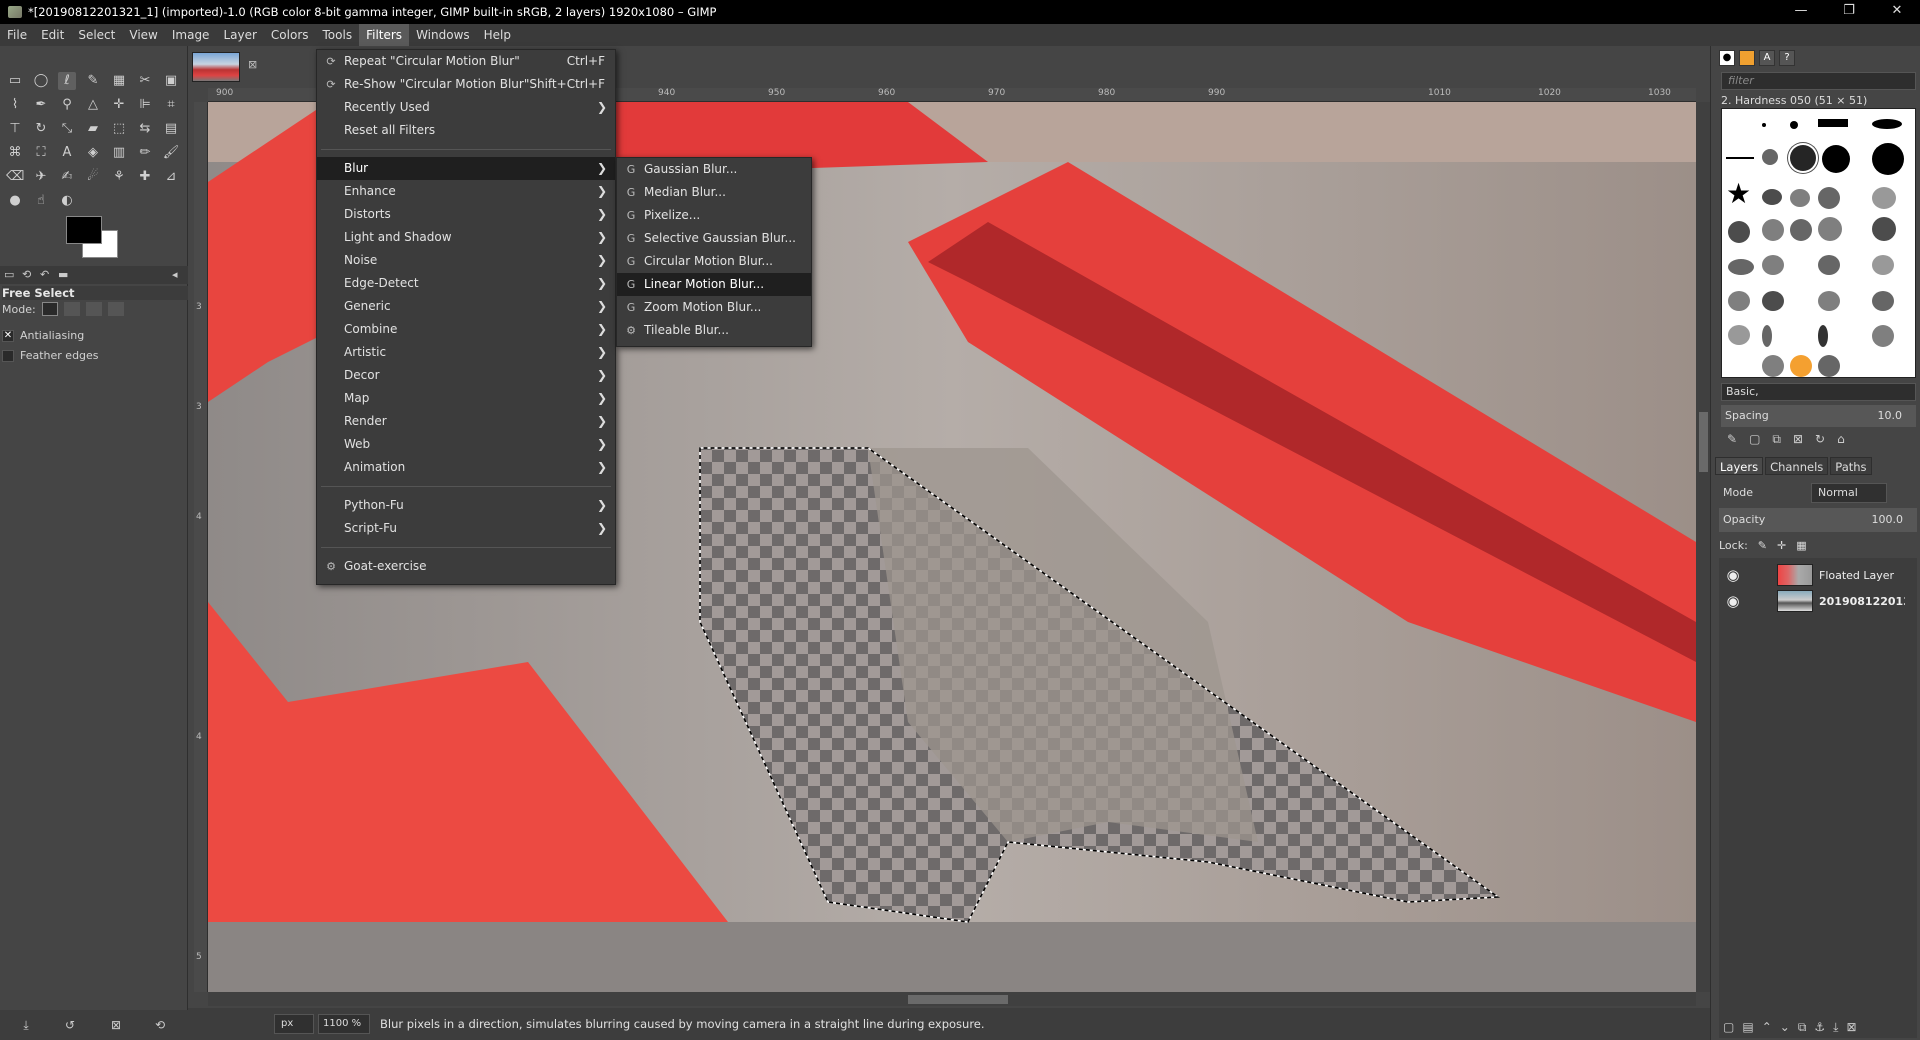 This screenshot has width=1920, height=1040. I want to click on help-tab-icon: ?, so click(1787, 58).